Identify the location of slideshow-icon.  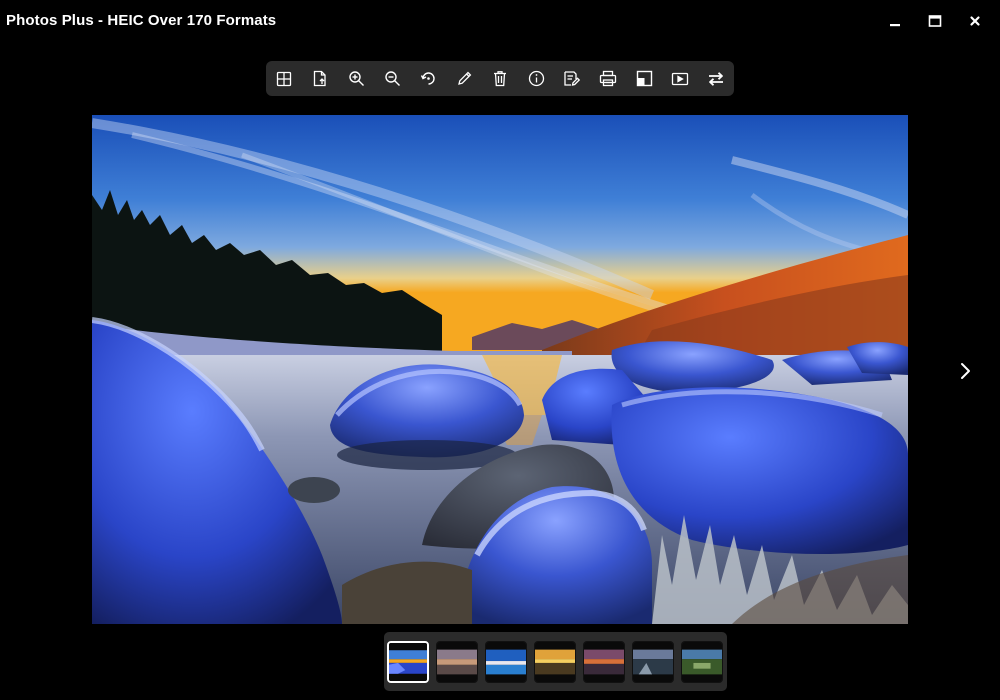
(680, 78).